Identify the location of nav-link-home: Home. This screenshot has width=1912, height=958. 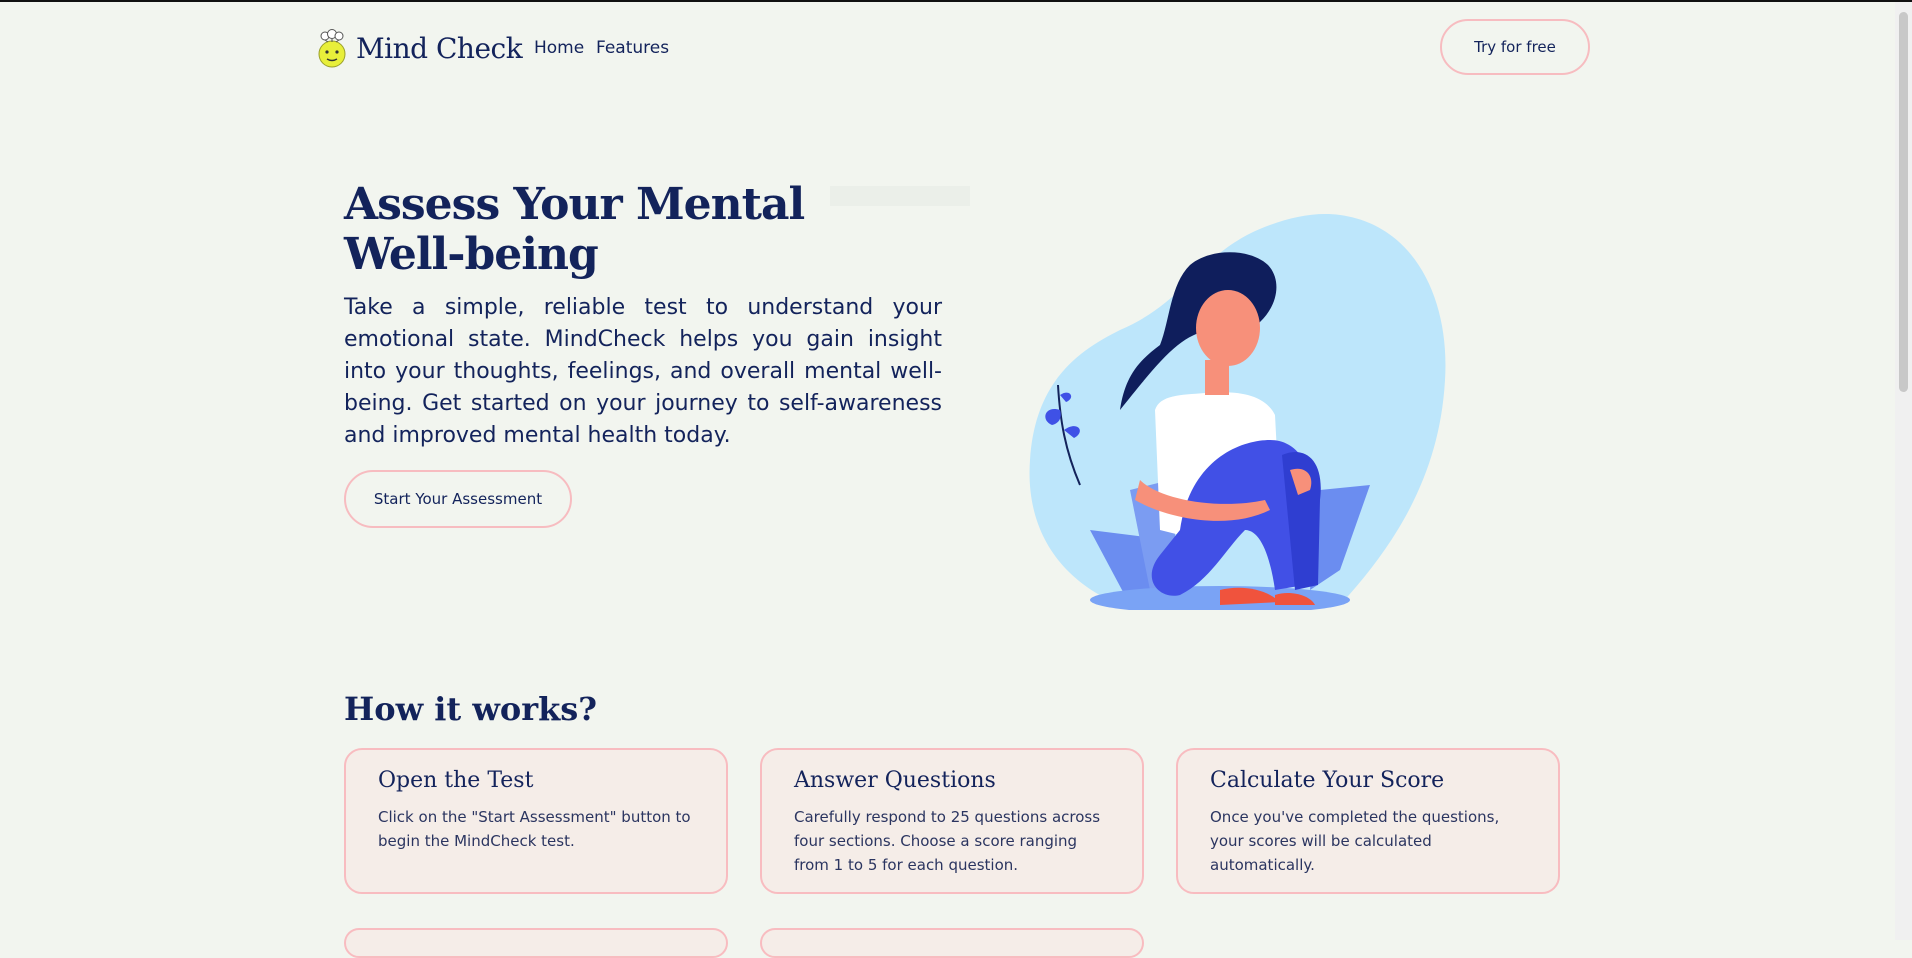
(559, 48).